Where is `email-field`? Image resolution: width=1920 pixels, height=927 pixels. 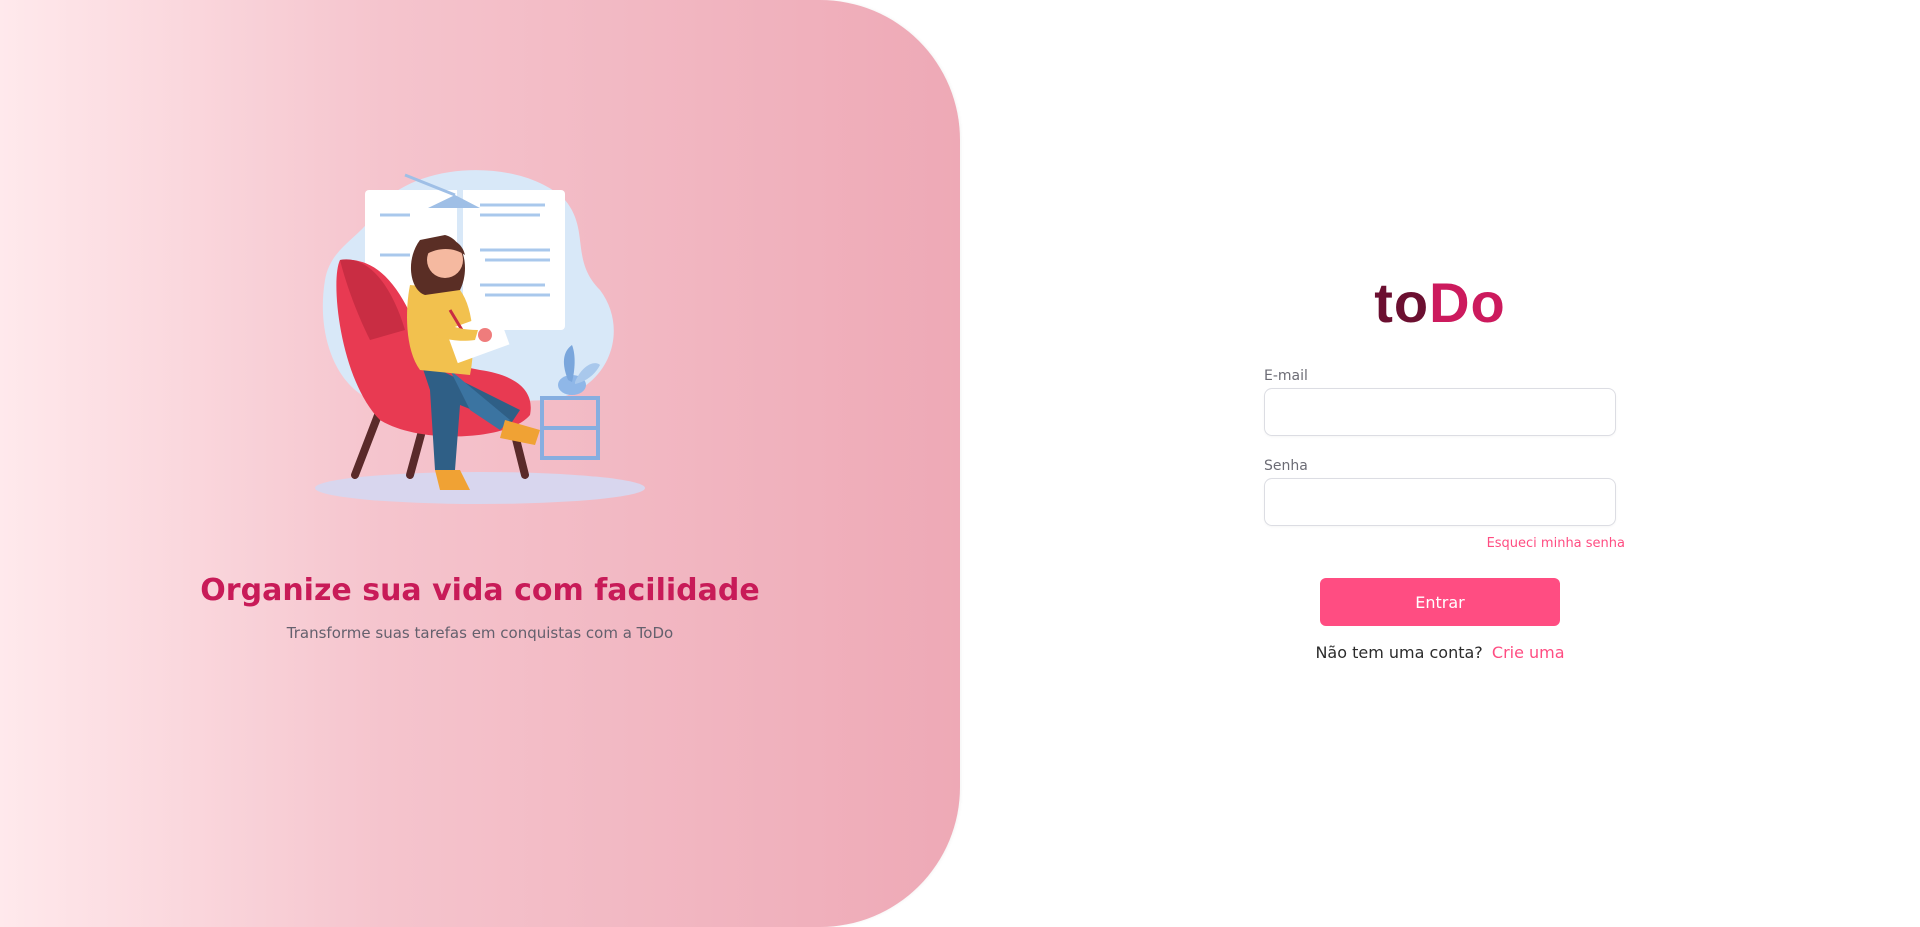 email-field is located at coordinates (1440, 412).